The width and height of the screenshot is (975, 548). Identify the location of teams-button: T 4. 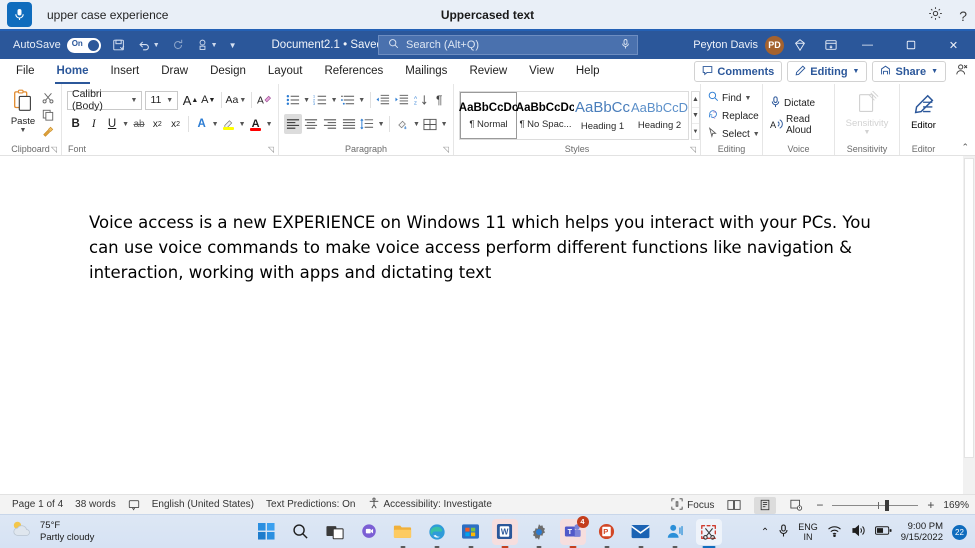
(574, 531).